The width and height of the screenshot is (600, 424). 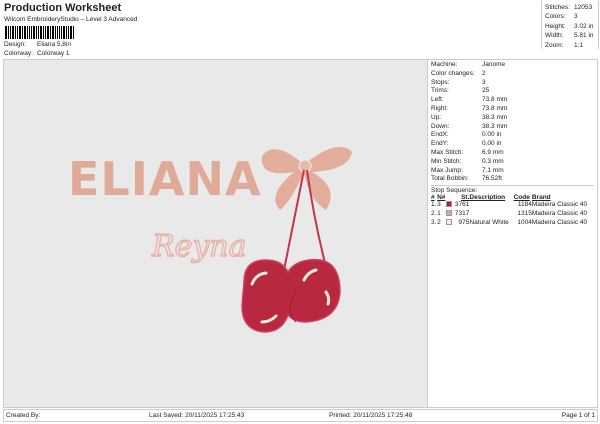 What do you see at coordinates (524, 222) in the screenshot?
I see `thread-code: 1004` at bounding box center [524, 222].